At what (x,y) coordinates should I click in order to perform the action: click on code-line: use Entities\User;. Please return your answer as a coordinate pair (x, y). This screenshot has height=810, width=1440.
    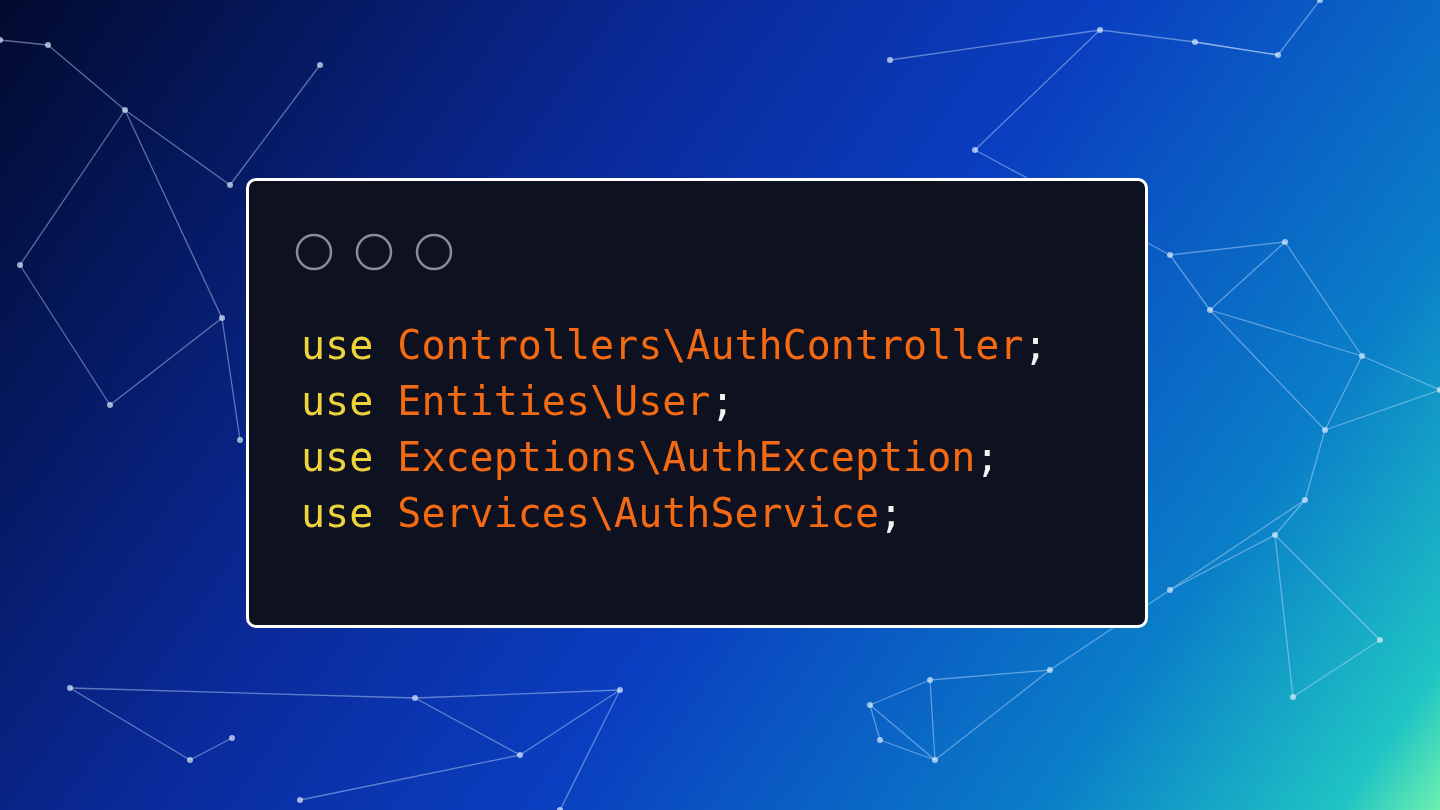
    Looking at the image, I should click on (518, 401).